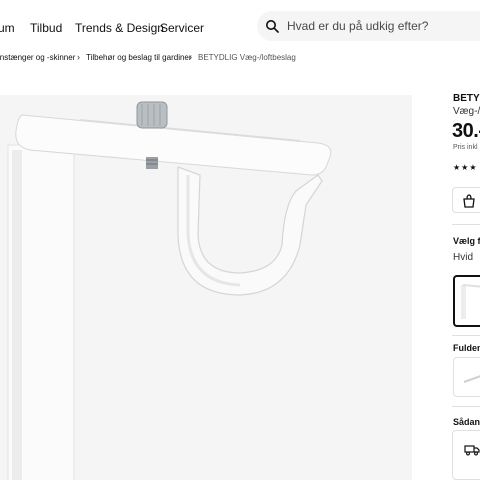 This screenshot has height=480, width=480. Describe the element at coordinates (7, 28) in the screenshot. I see `nav-link-products: um` at that location.